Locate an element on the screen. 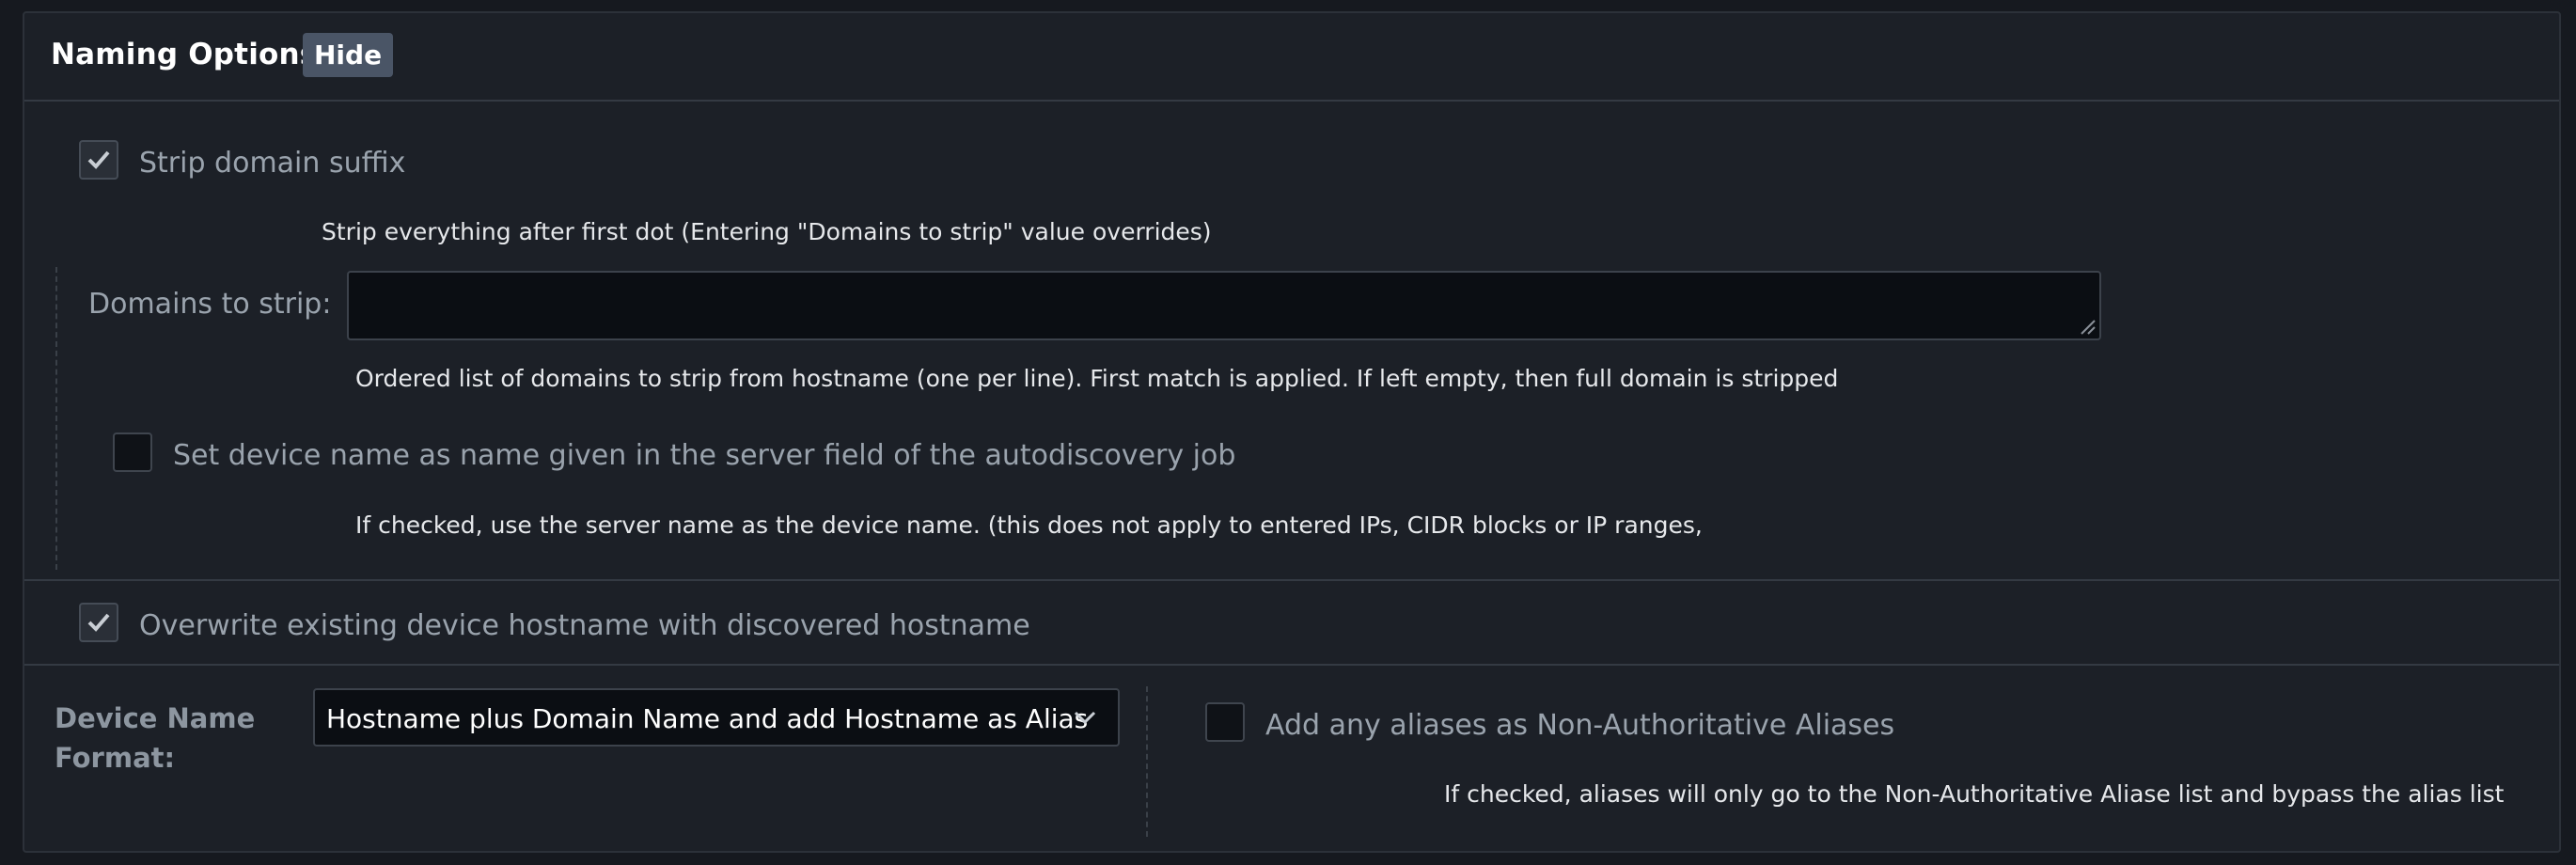 The width and height of the screenshot is (2576, 865). device-name-format-label-line2: Format: is located at coordinates (116, 758).